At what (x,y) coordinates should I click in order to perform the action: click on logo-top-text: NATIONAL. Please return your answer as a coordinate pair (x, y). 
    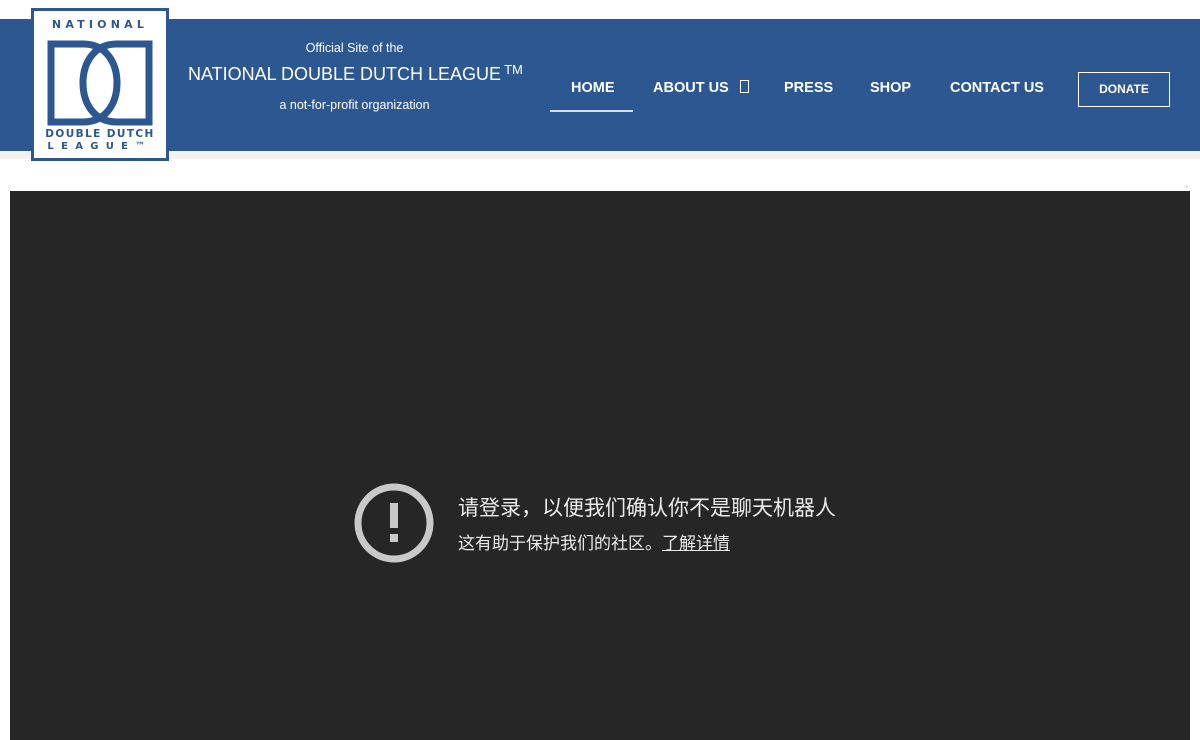
    Looking at the image, I should click on (100, 24).